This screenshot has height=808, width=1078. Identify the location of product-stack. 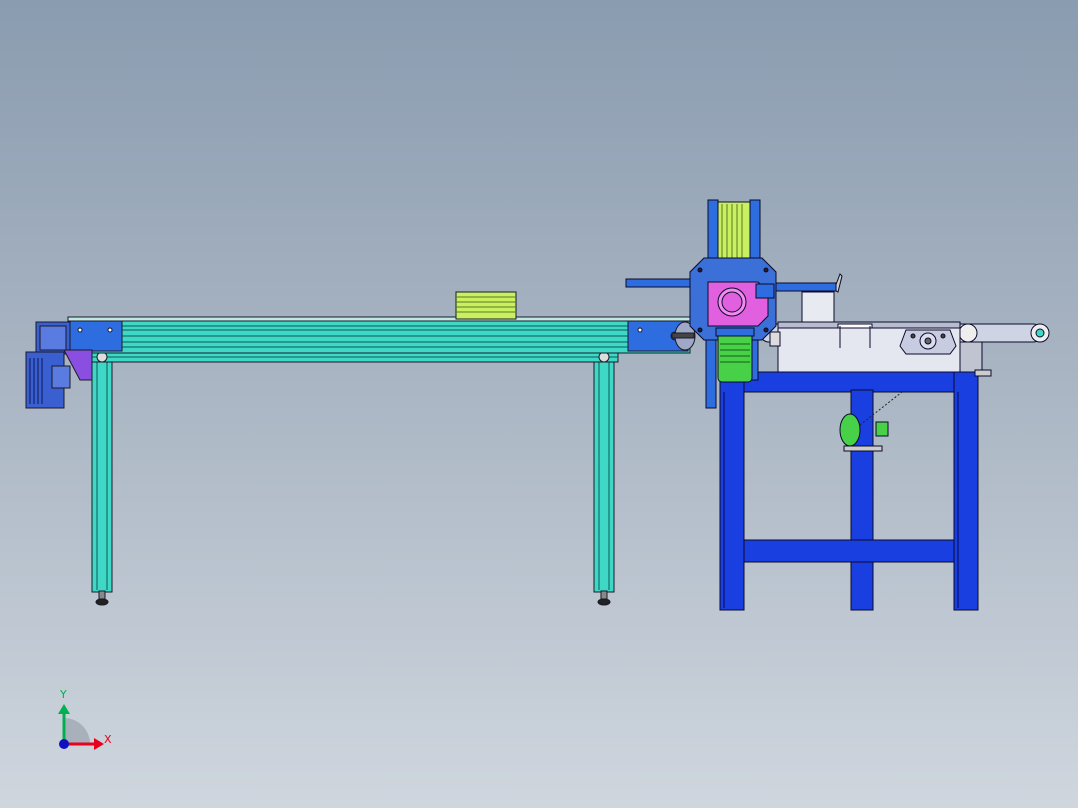
(486, 305).